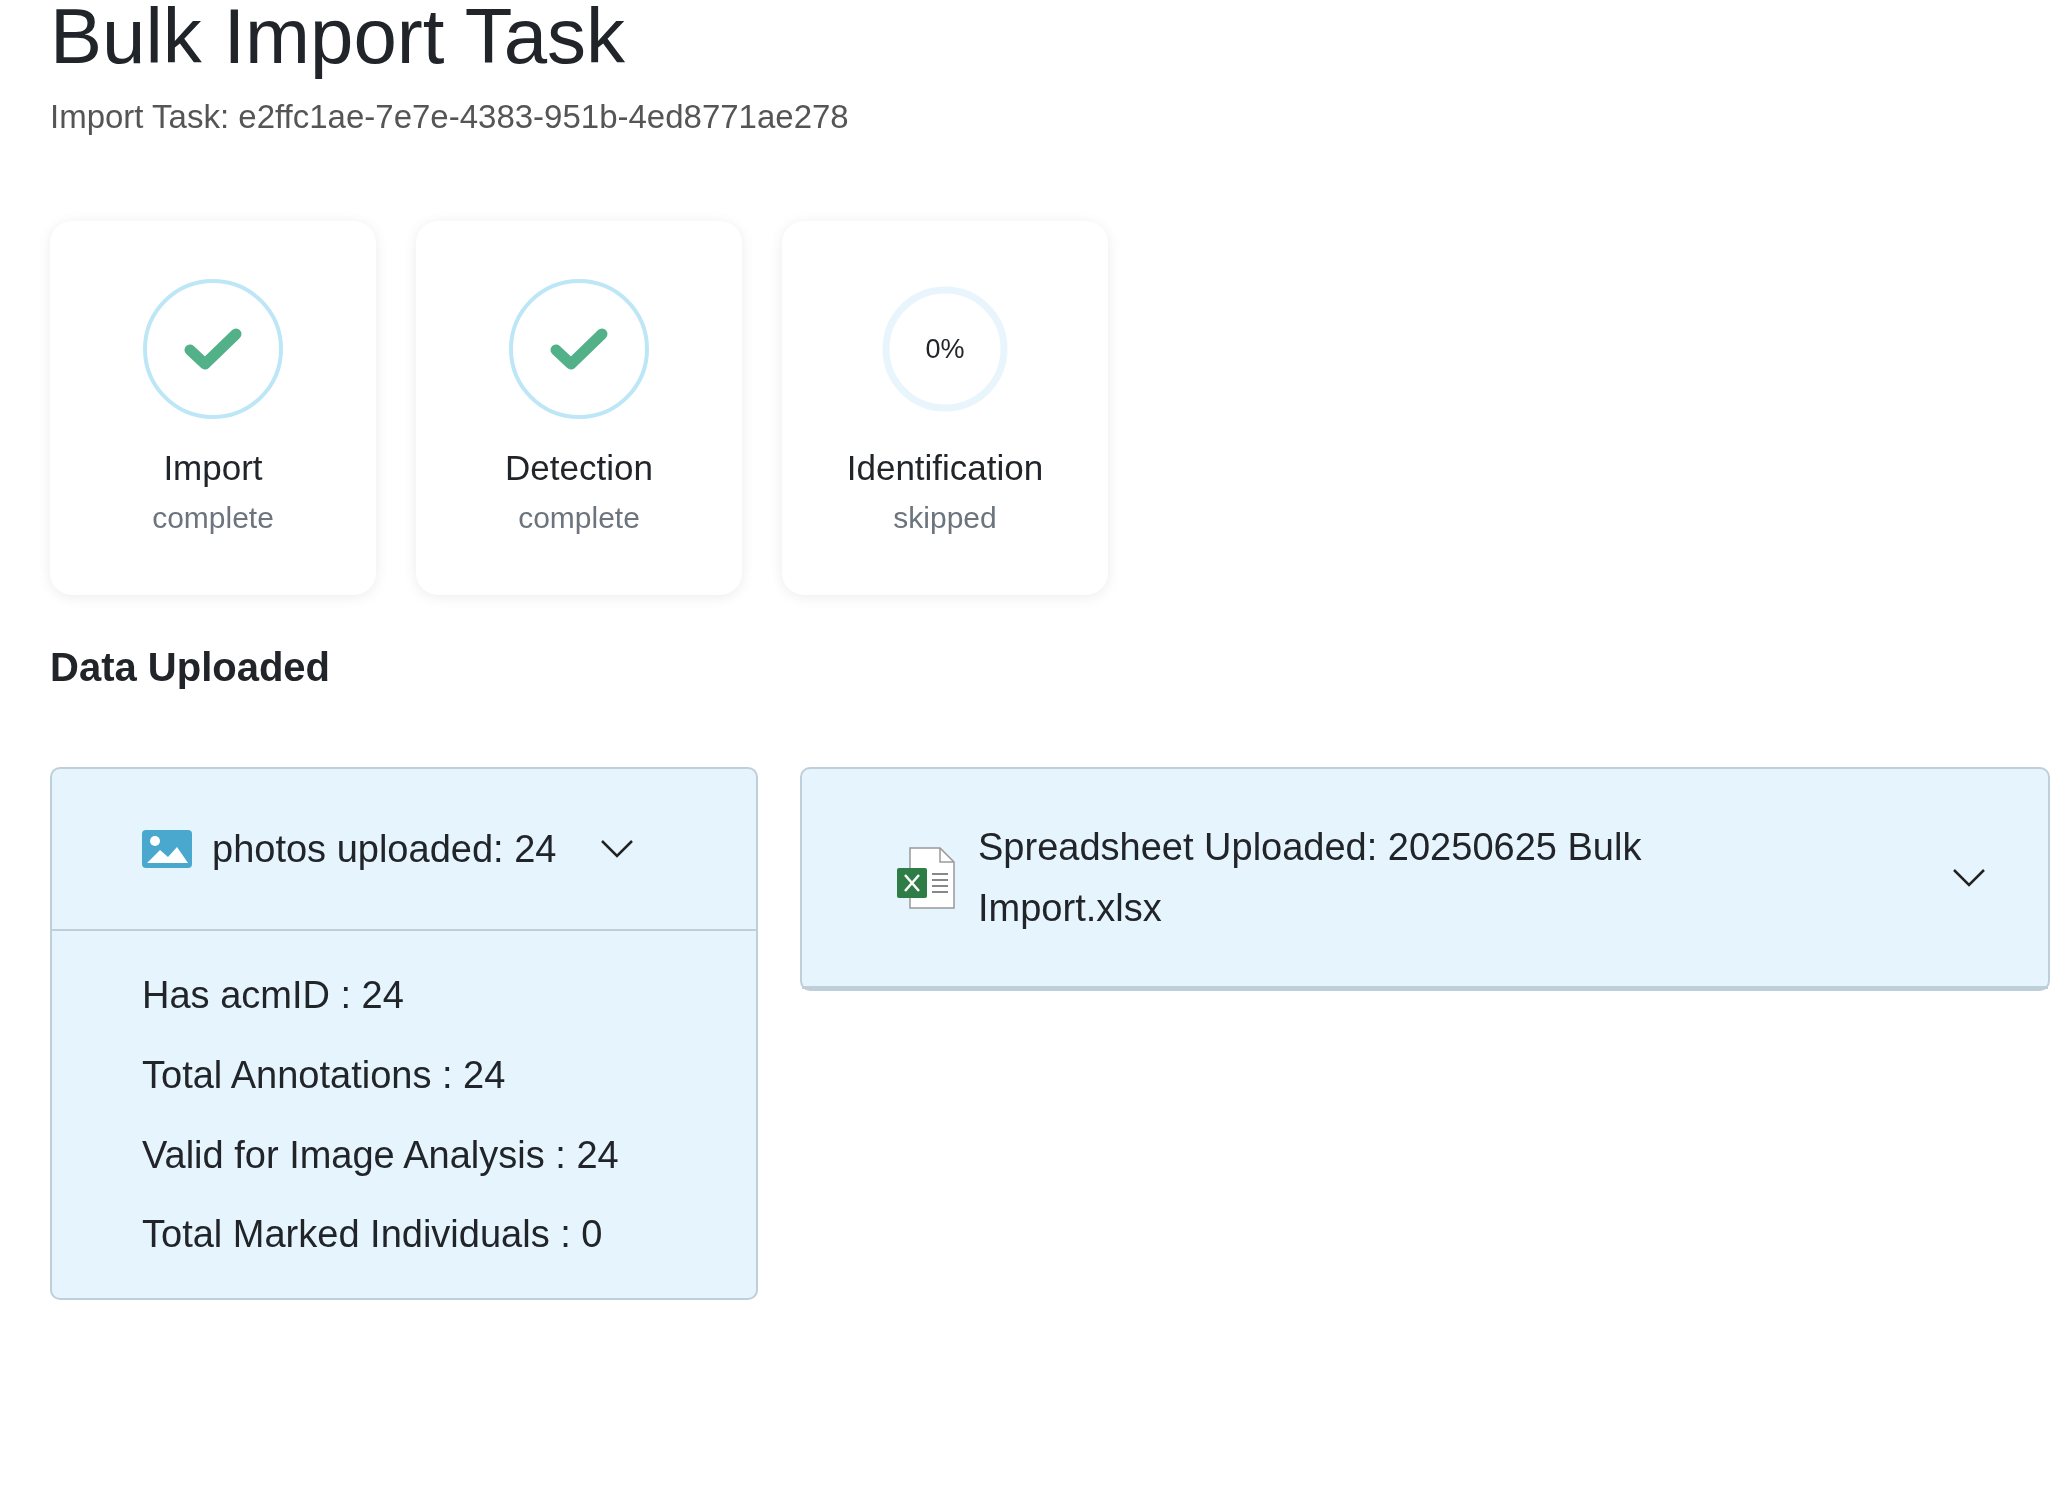 Image resolution: width=2056 pixels, height=1494 pixels. Describe the element at coordinates (450, 116) in the screenshot. I see `page-subtitle: Import Task: e2ffc1ae-7e7e-4383-951b-4ed8771ae278` at that location.